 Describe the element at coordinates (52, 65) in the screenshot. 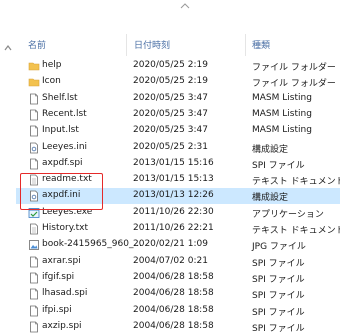

I see `file-name: help` at that location.